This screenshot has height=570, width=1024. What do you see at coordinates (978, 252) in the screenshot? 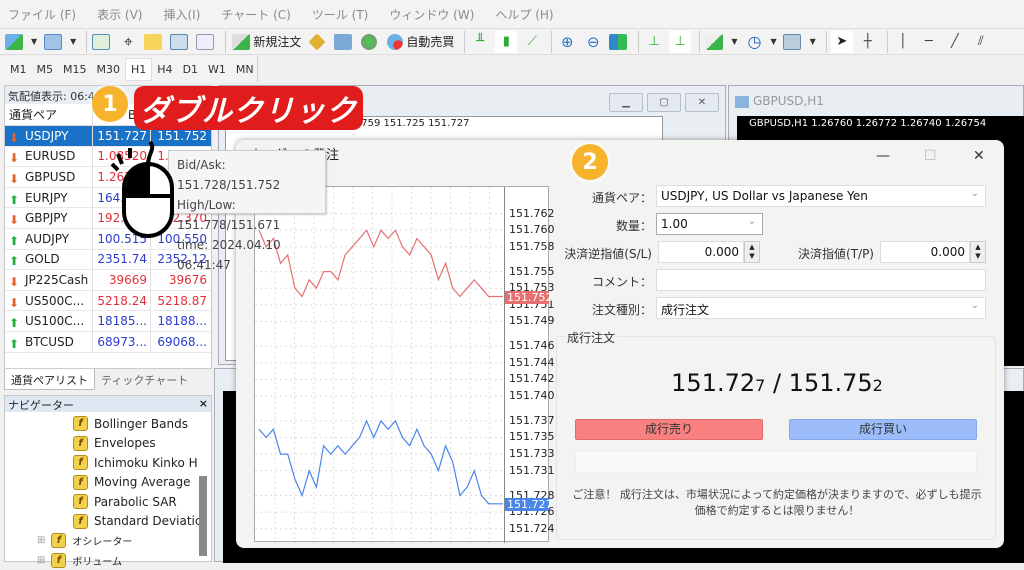
I see `tp-stepper: ▲▼` at bounding box center [978, 252].